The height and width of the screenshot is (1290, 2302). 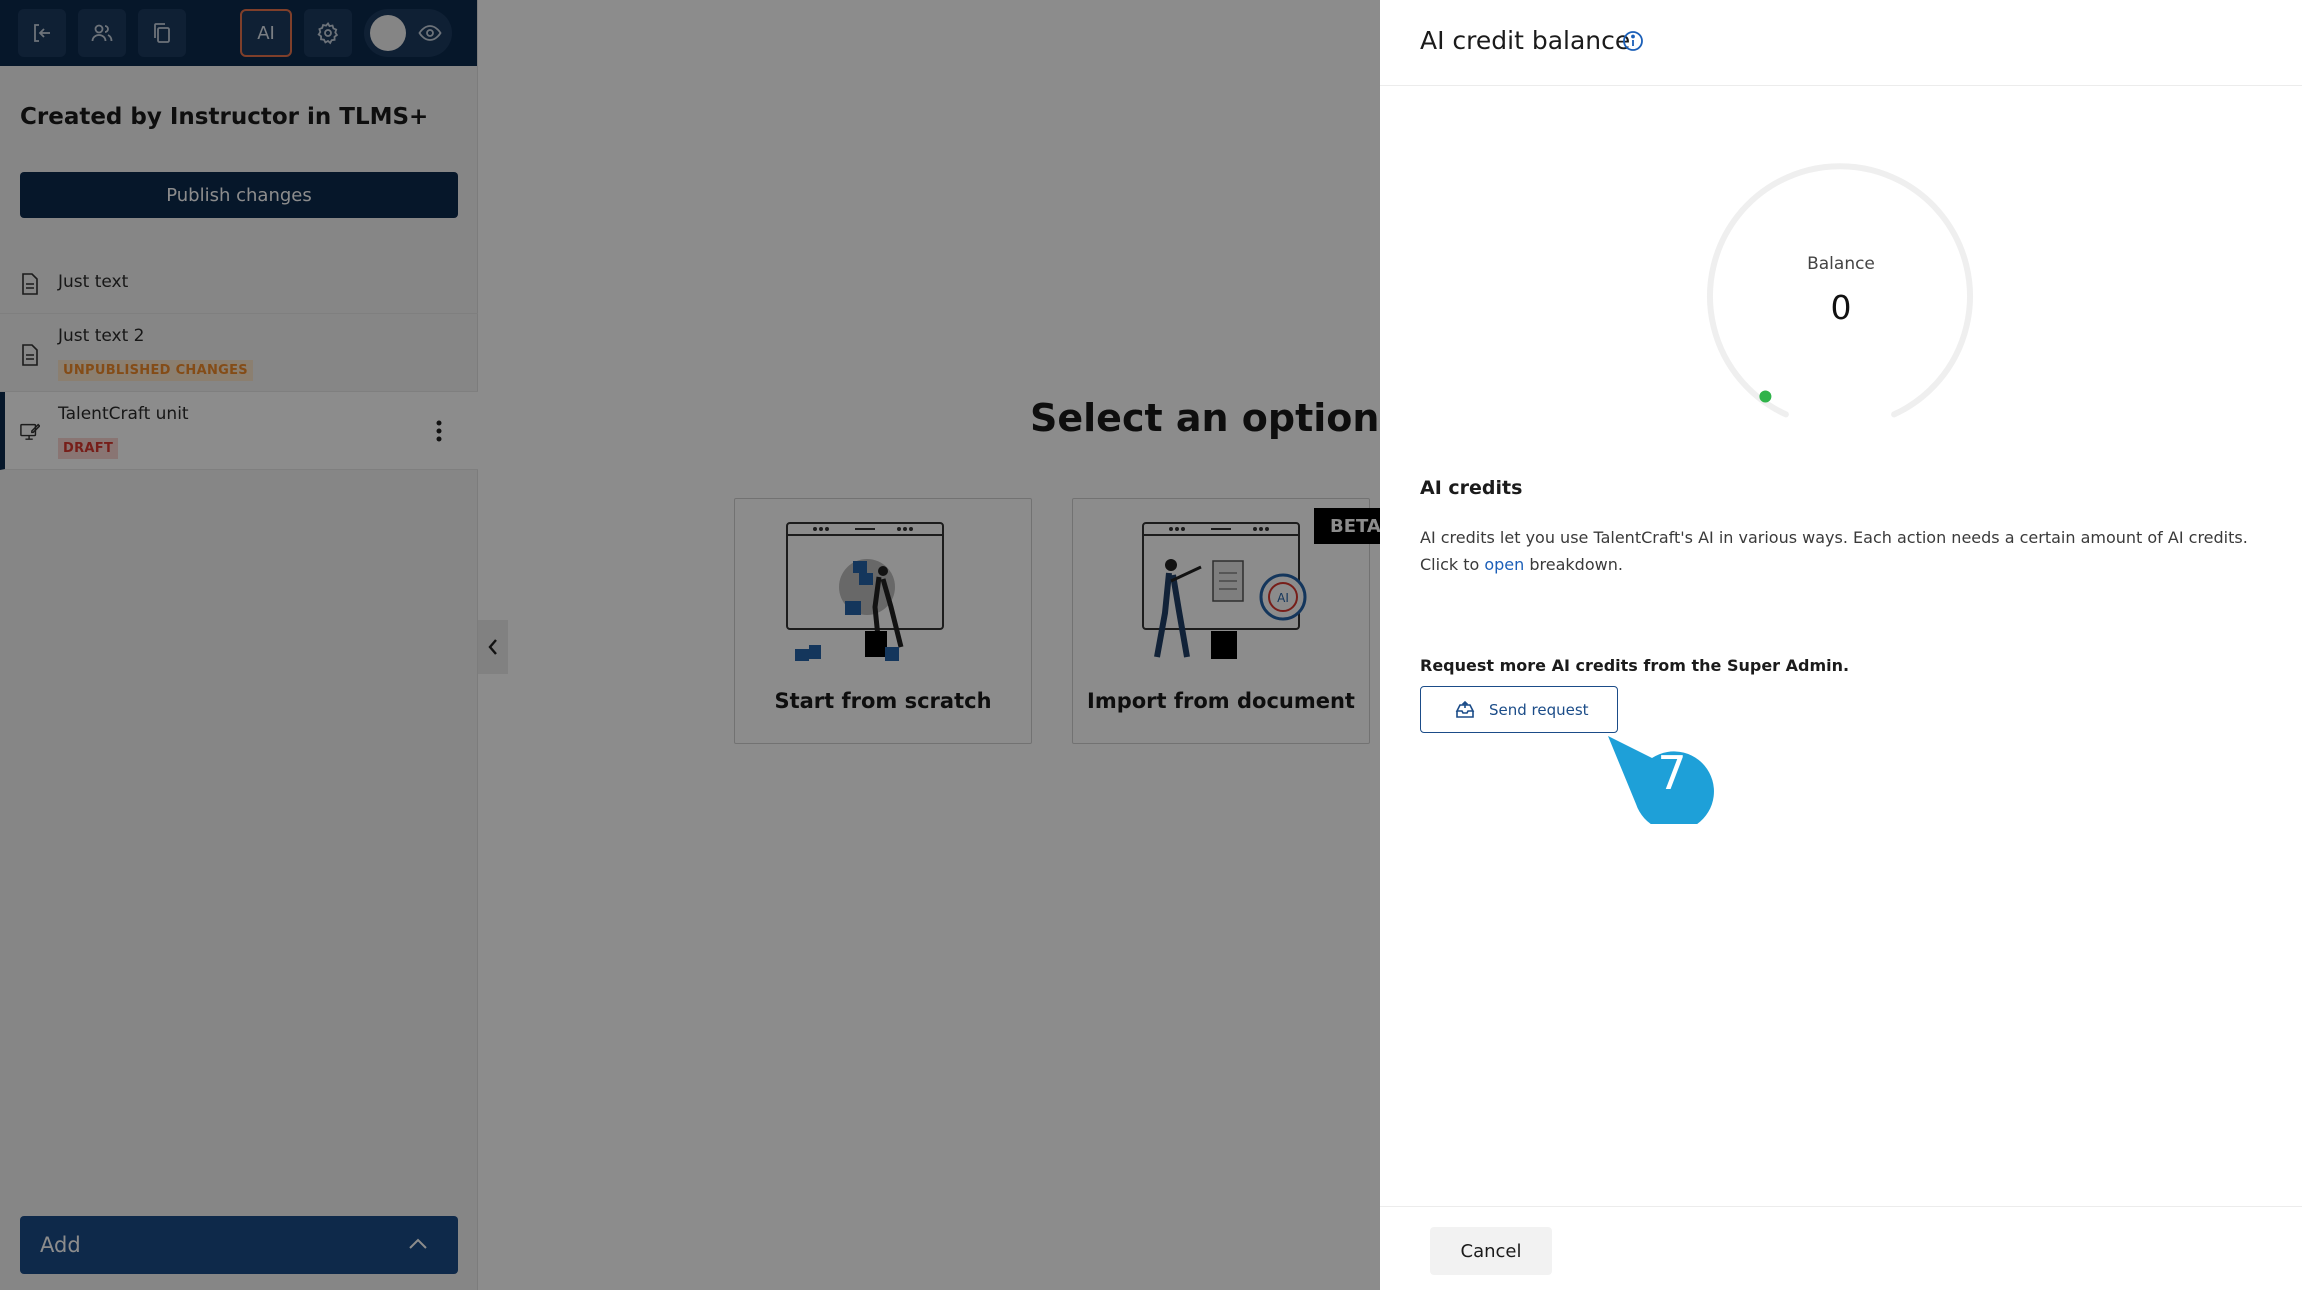 I want to click on send-request-button: Send request, so click(x=1519, y=709).